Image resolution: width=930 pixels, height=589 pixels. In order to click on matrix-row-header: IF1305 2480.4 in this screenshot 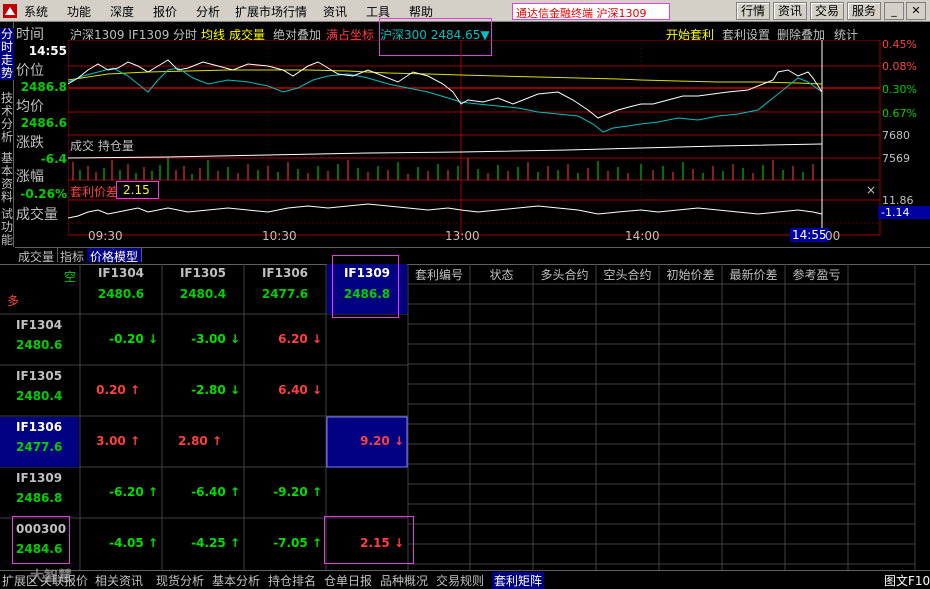, I will do `click(40, 392)`.